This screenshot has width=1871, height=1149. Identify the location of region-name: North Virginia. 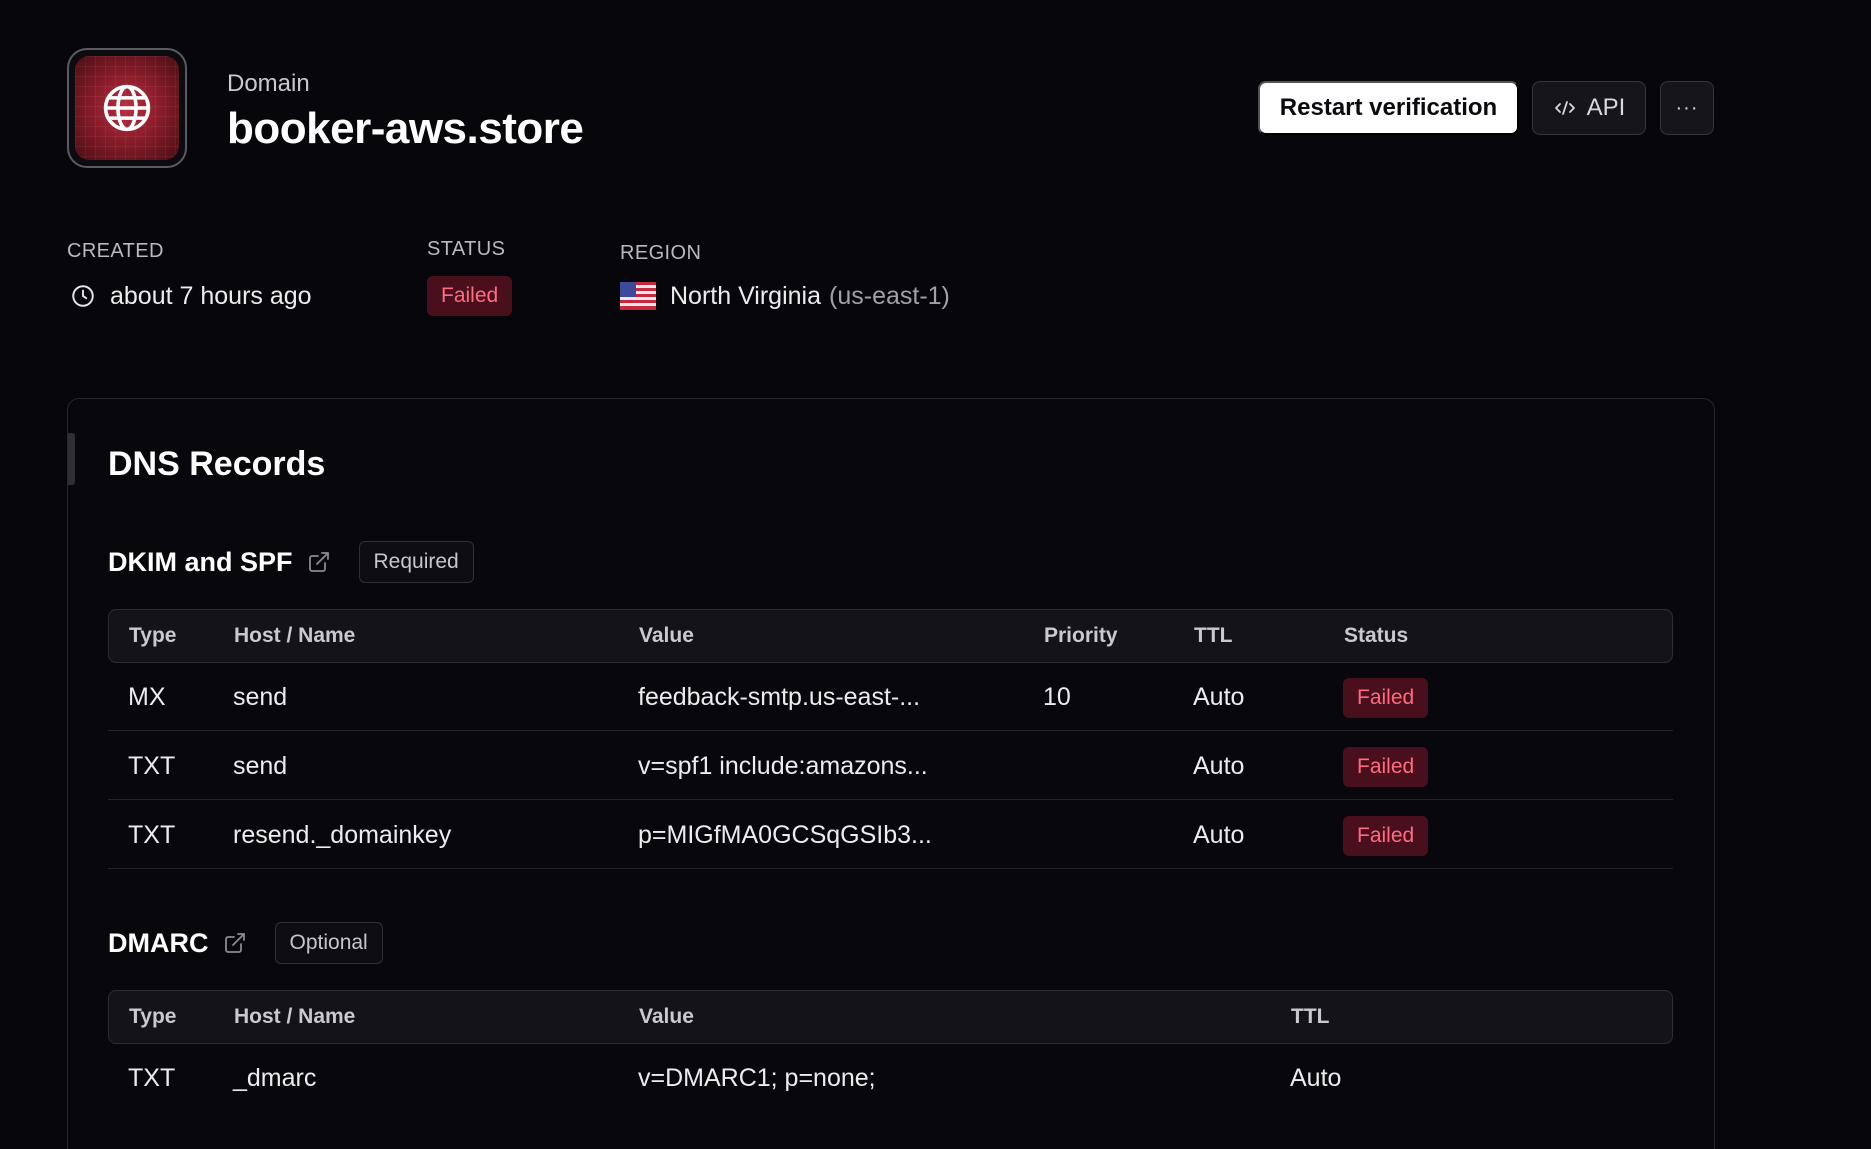
(746, 295).